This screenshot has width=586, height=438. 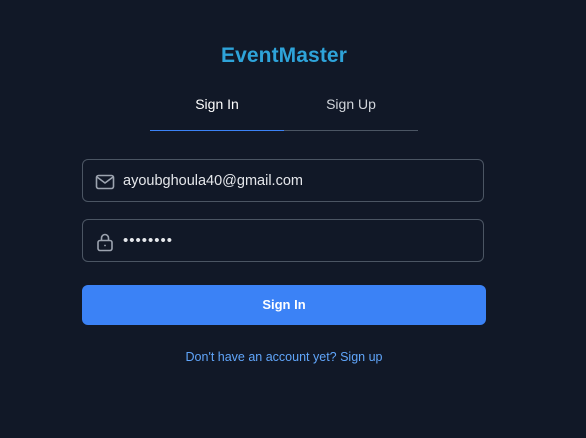 What do you see at coordinates (217, 108) in the screenshot?
I see `tab-sign-in: Sign In` at bounding box center [217, 108].